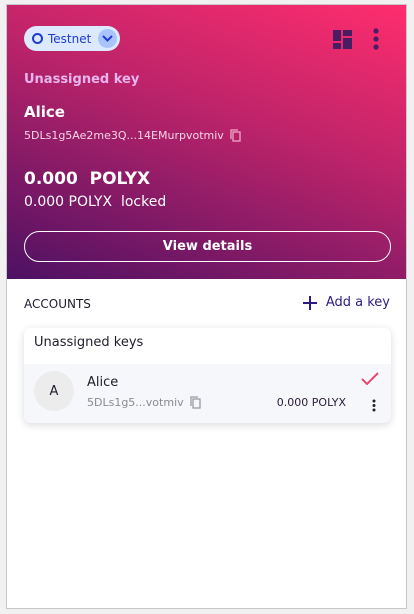  Describe the element at coordinates (57, 304) in the screenshot. I see `accounts-title: ACCOUNTS` at that location.